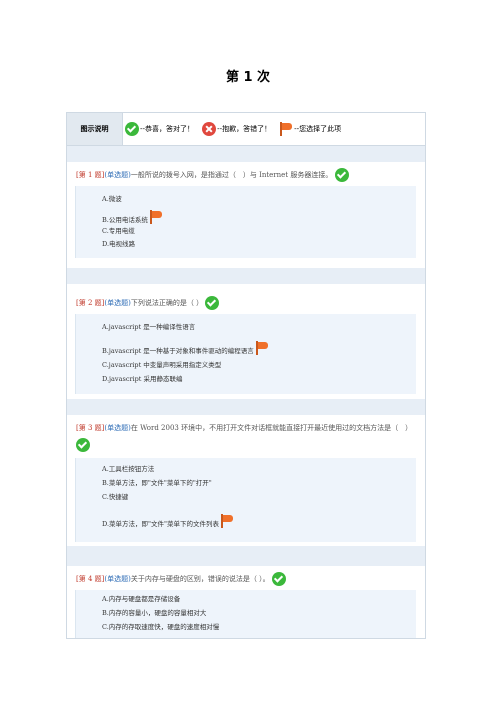  Describe the element at coordinates (161, 627) in the screenshot. I see `option-c: C.内存的存取速度快，硬盘的速度相对慢` at that location.